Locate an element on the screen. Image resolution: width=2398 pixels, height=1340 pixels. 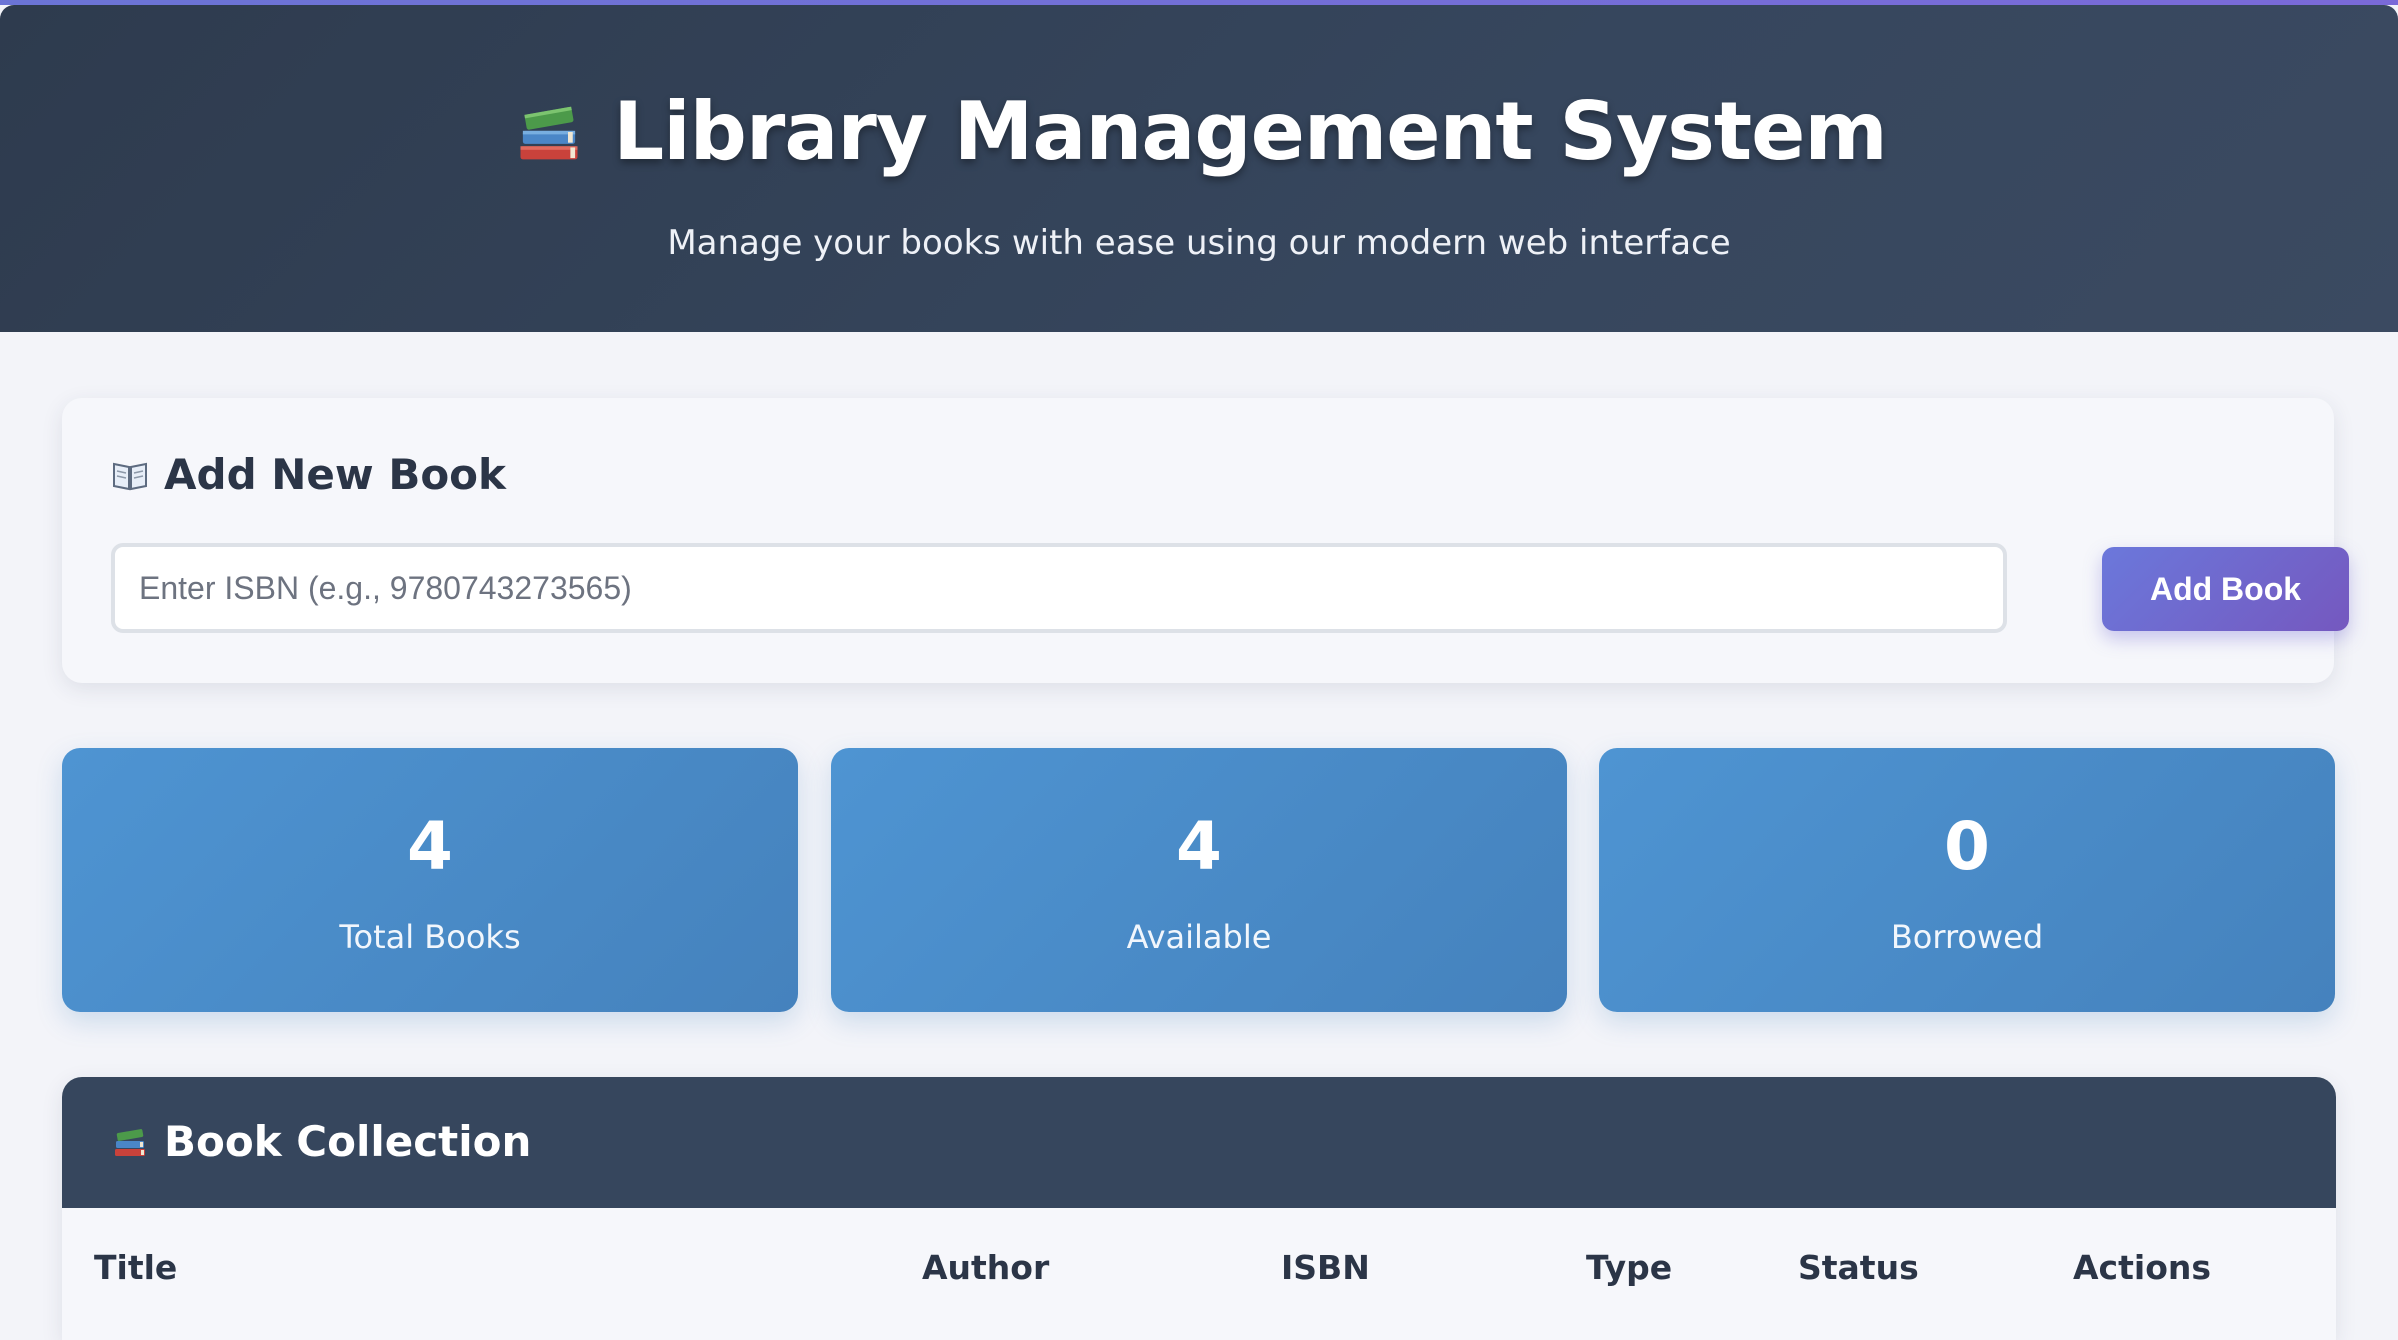
column-header-status: Status is located at coordinates (1858, 1267).